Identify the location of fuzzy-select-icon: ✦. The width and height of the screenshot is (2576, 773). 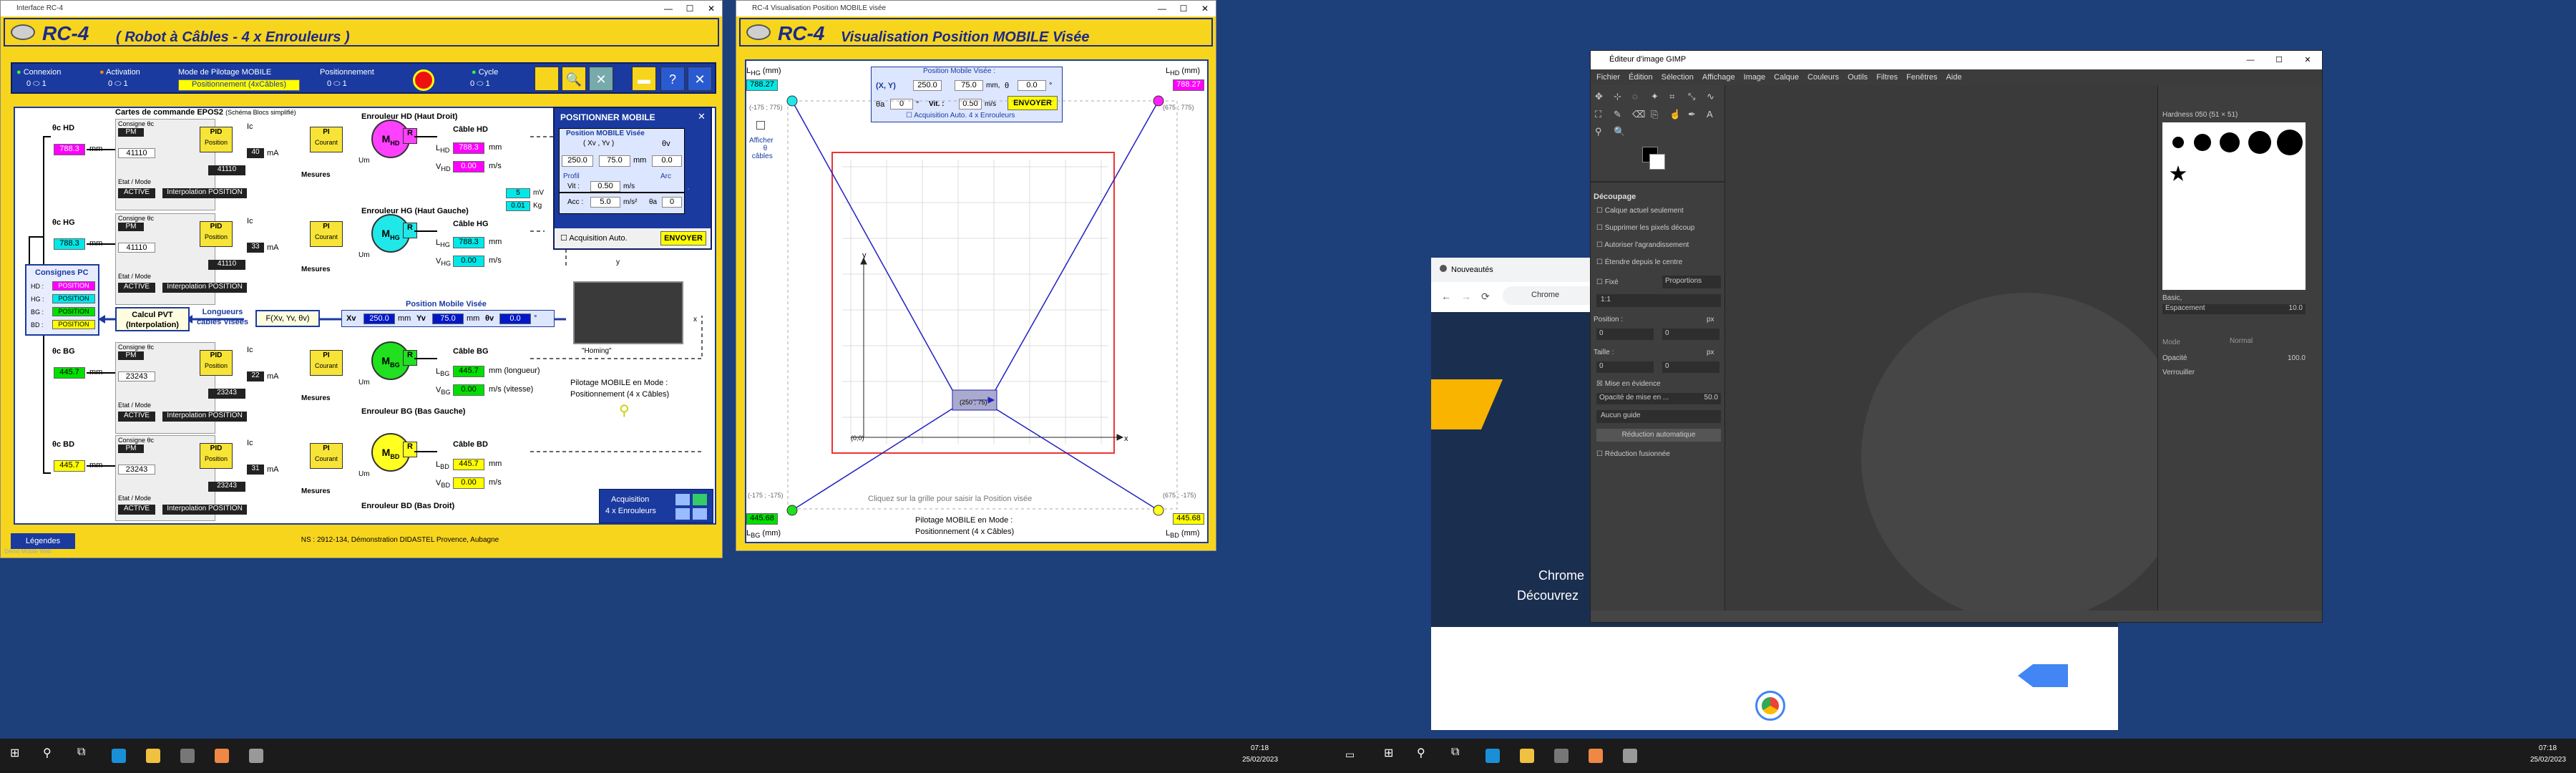
(1659, 98).